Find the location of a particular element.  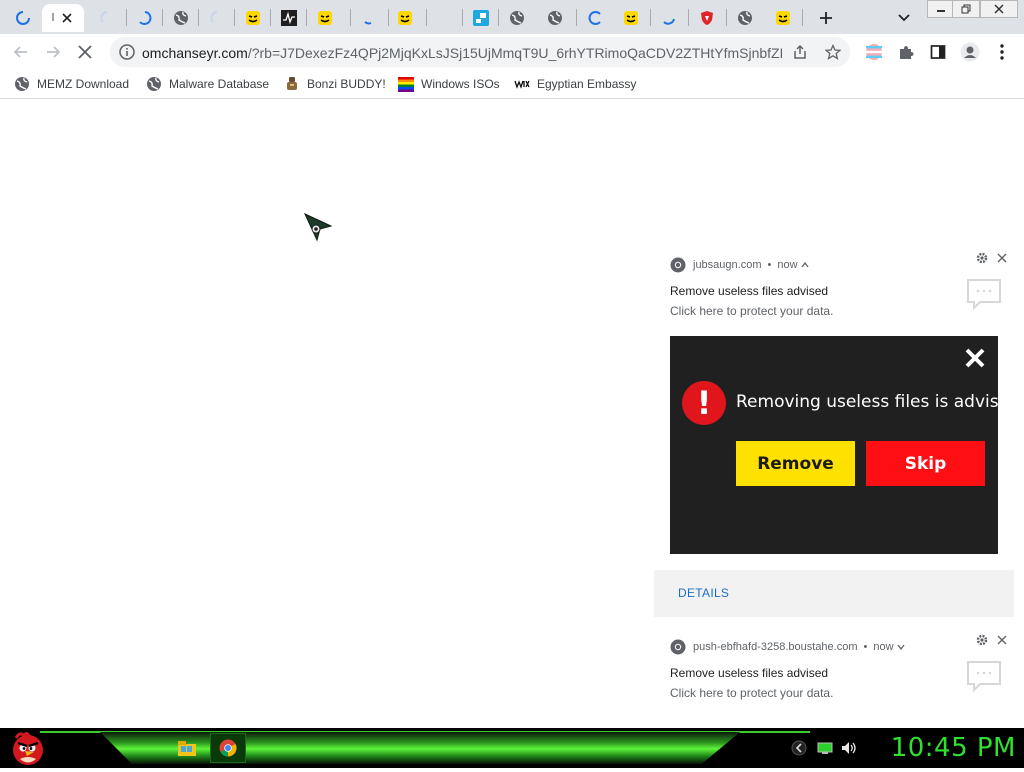

side-panel-button is located at coordinates (938, 52).